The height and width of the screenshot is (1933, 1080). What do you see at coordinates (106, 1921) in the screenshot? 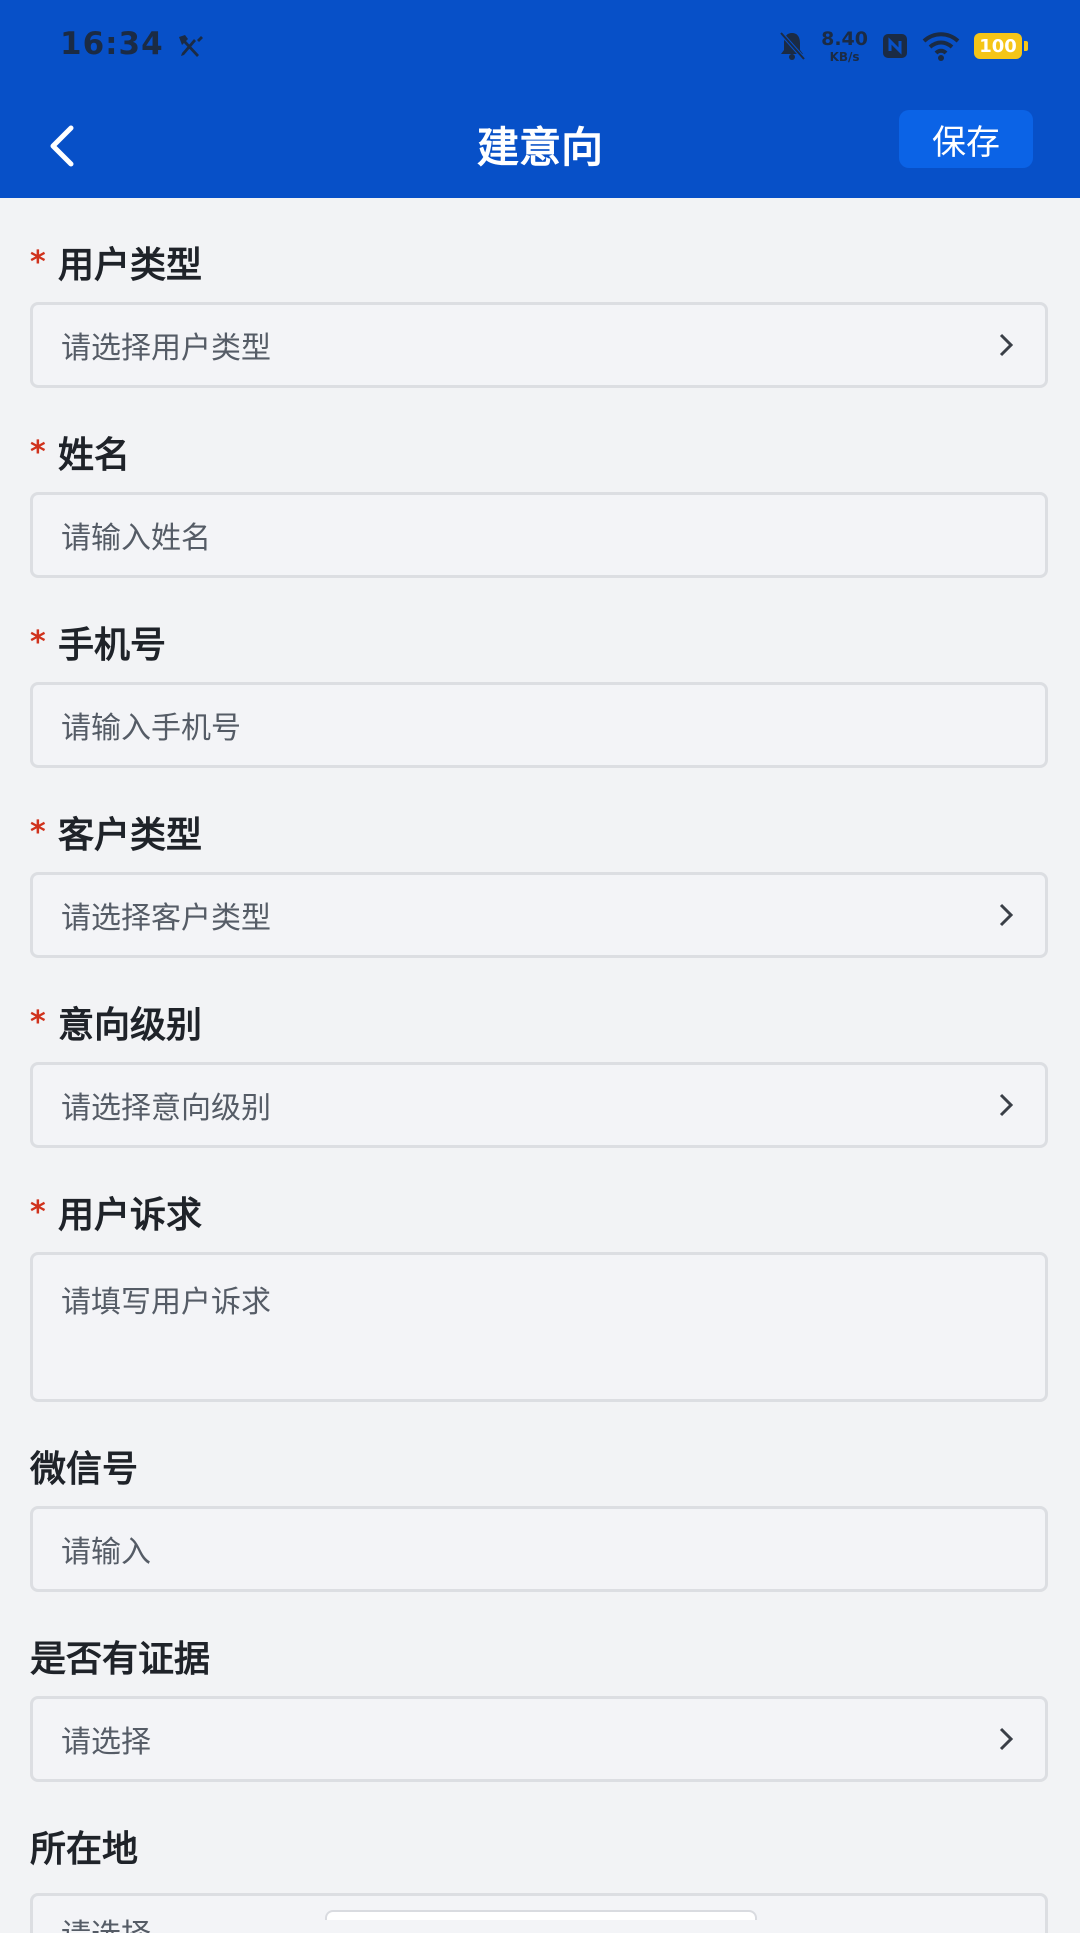
I see `location-placeholder: 请选择` at bounding box center [106, 1921].